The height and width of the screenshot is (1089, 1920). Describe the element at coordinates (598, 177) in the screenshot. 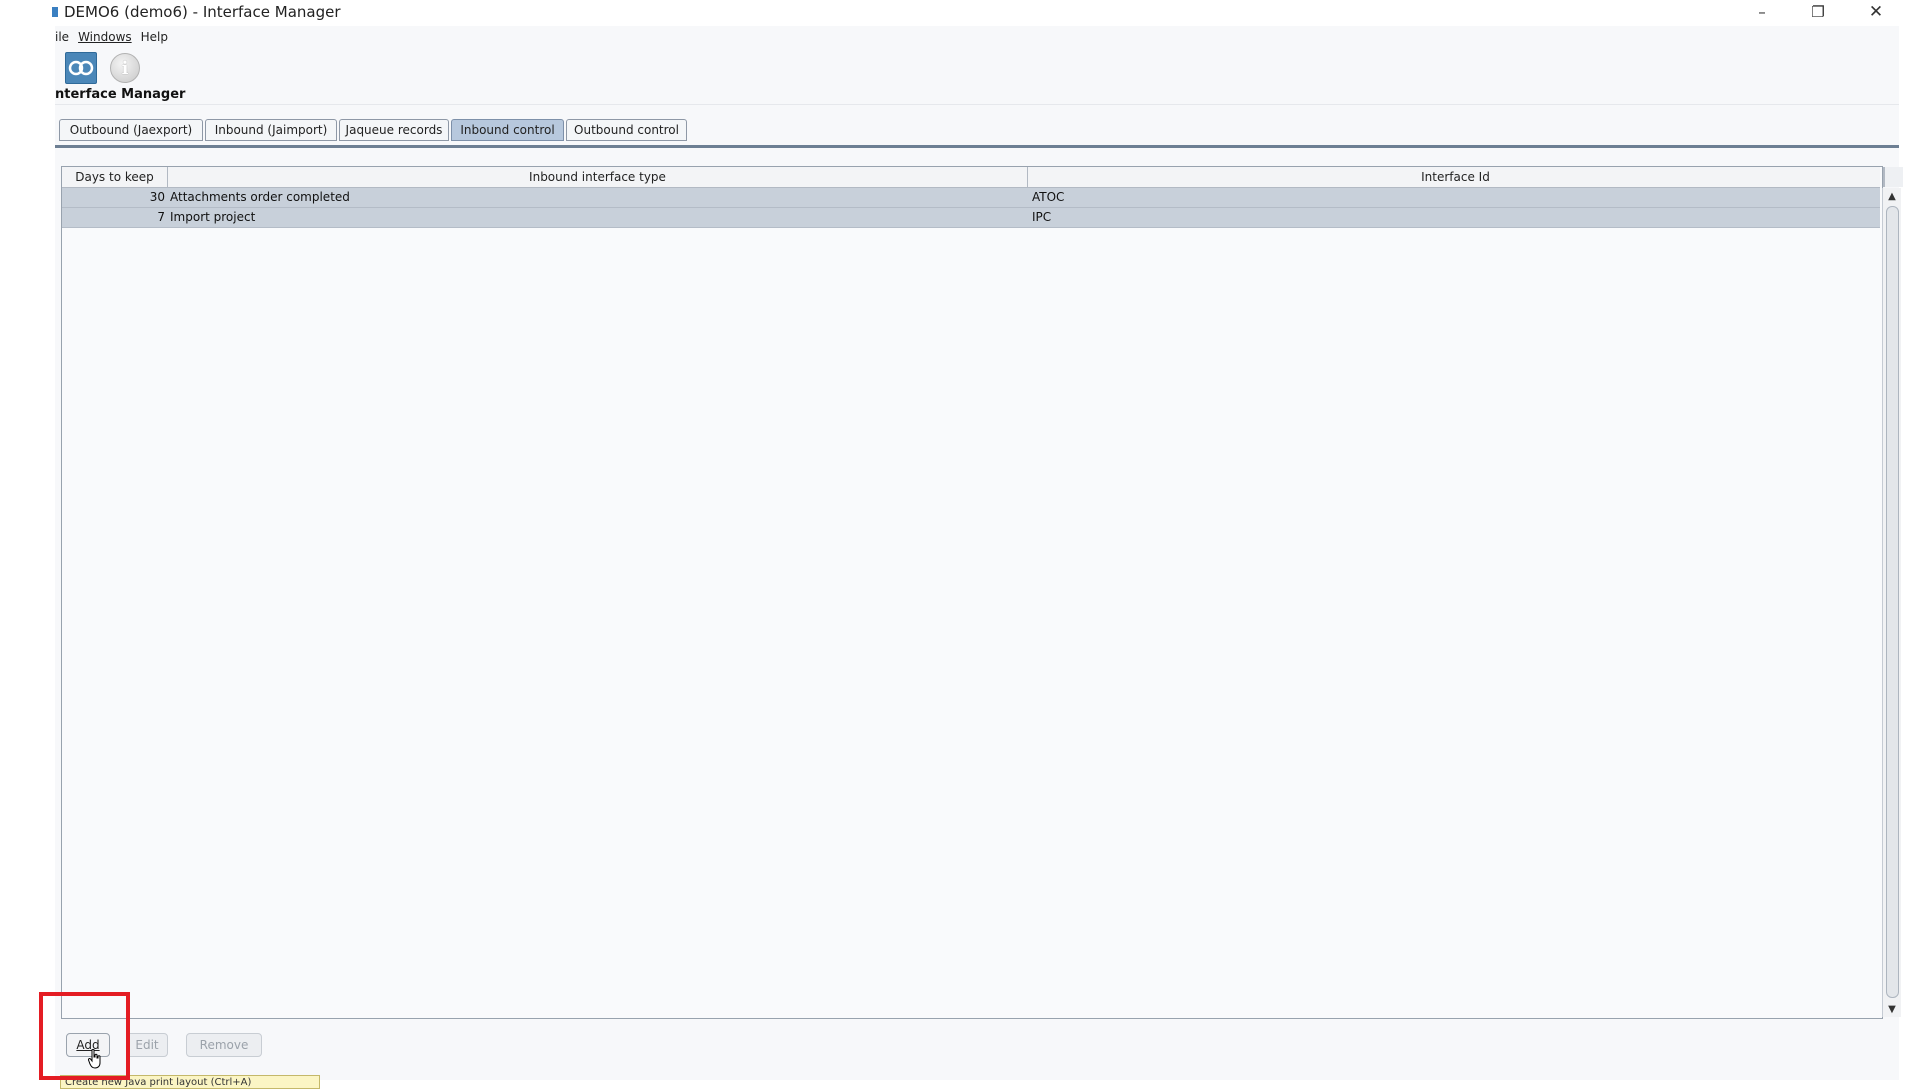

I see `column-header-inbound-interface-type: Inbound interface type` at that location.